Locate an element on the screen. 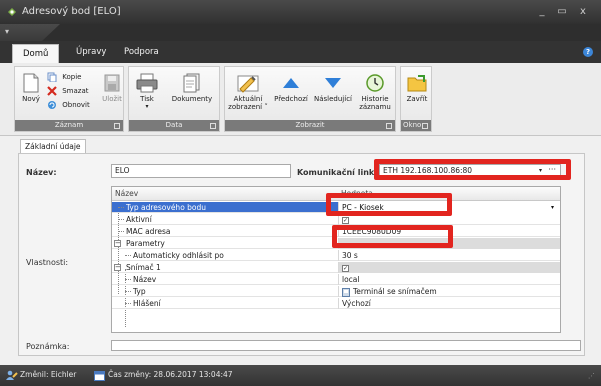 The width and height of the screenshot is (601, 386). terminal-icon is located at coordinates (346, 292).